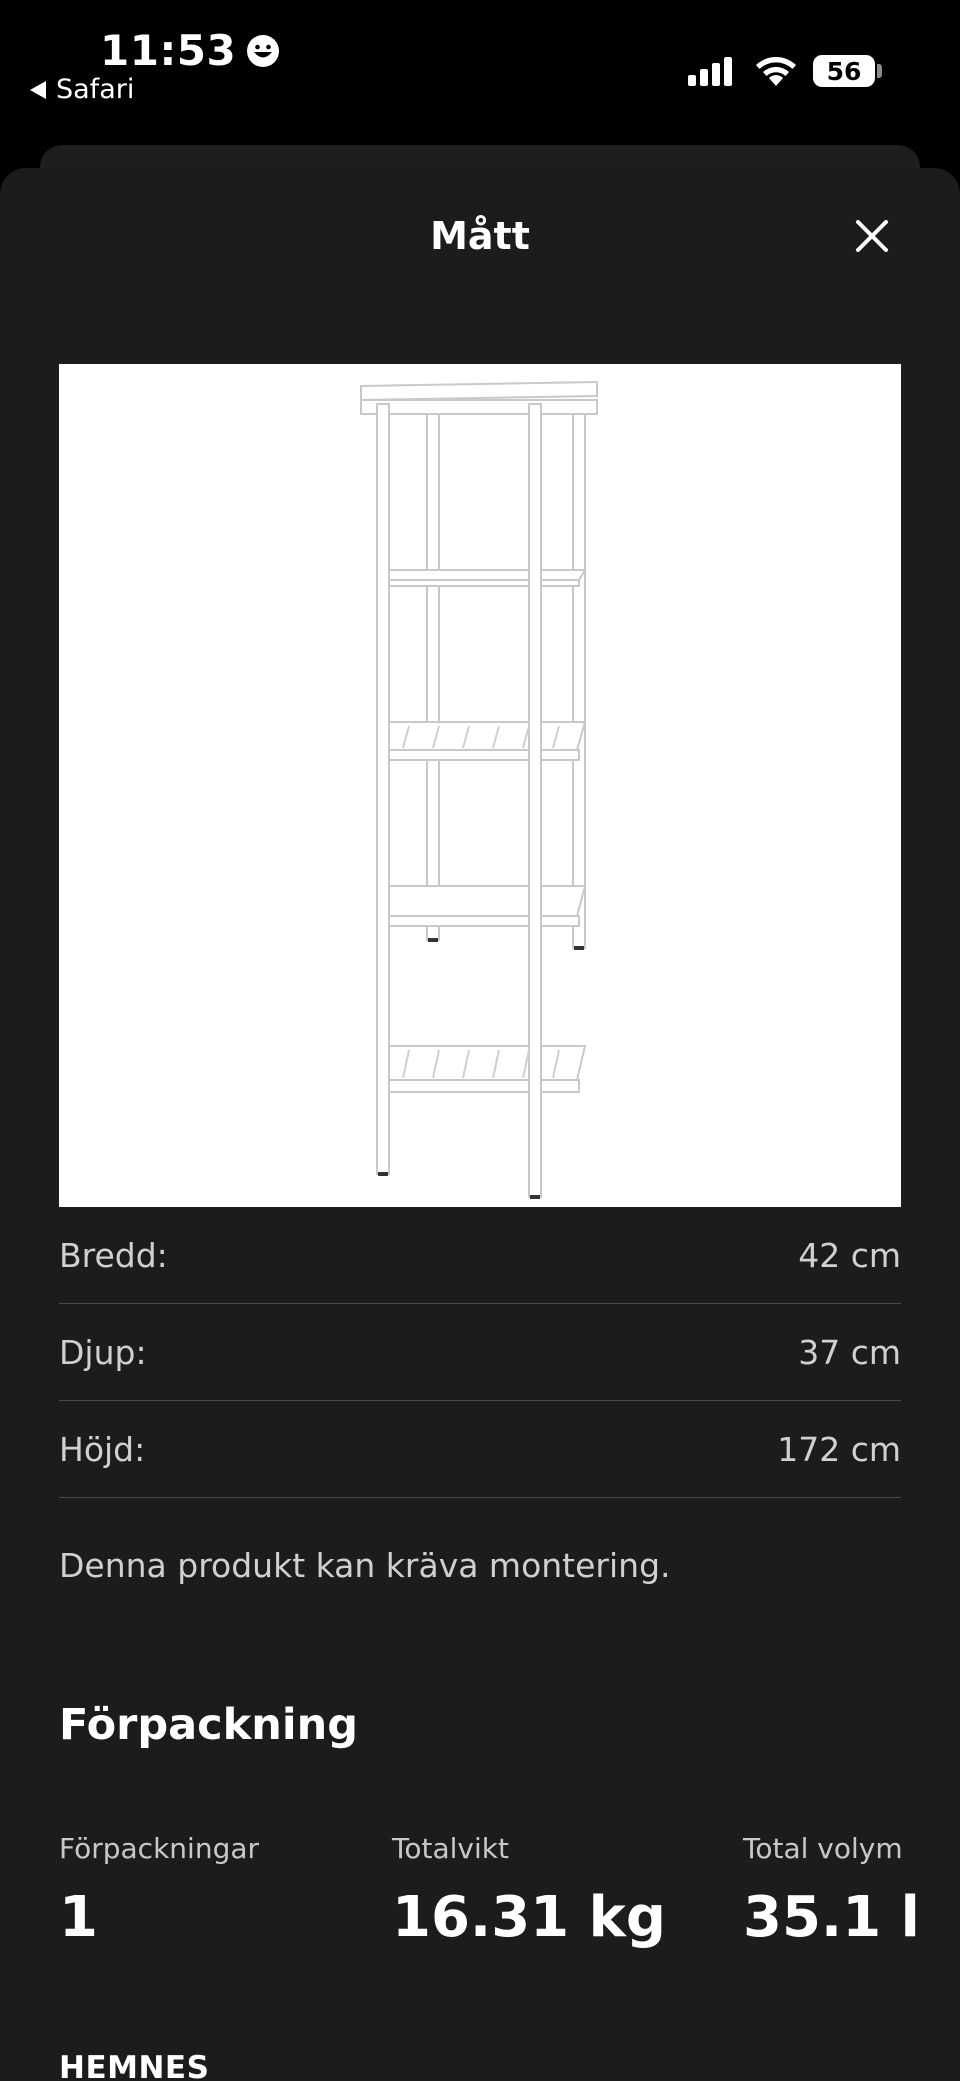 The image size is (960, 2081). What do you see at coordinates (710, 71) in the screenshot?
I see `cellular-signal-icon` at bounding box center [710, 71].